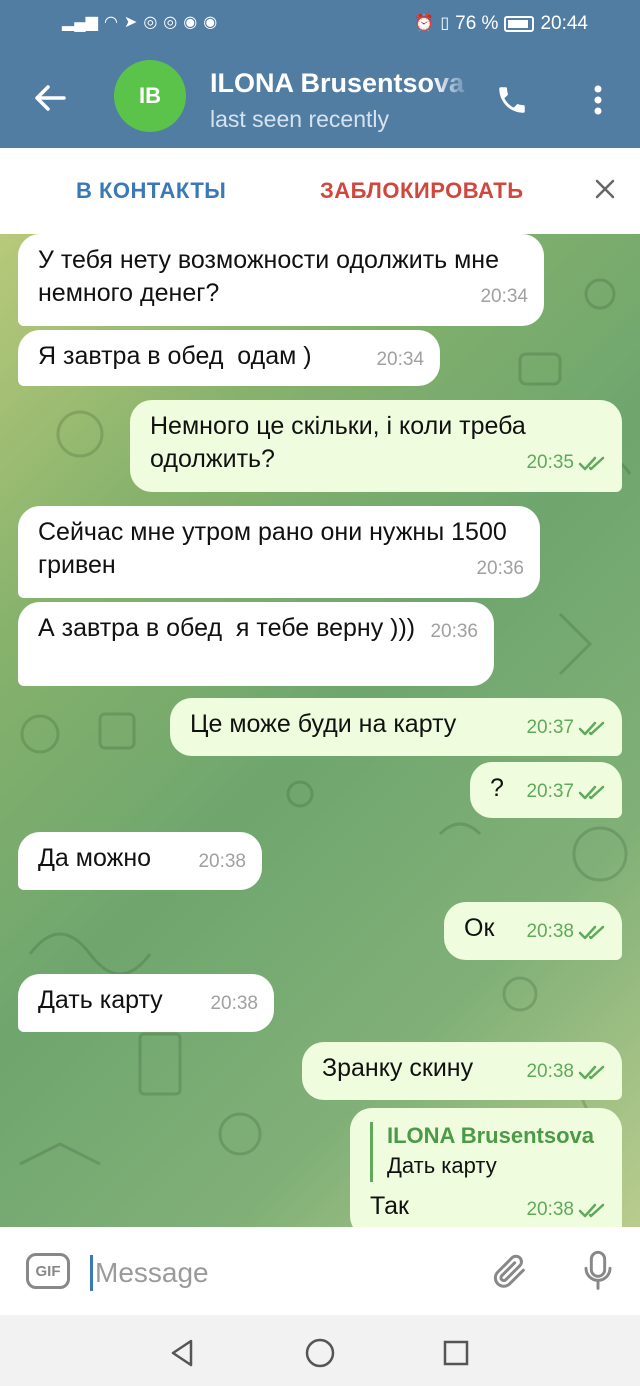 The height and width of the screenshot is (1386, 640). I want to click on message-text: Дать карту, so click(100, 1000).